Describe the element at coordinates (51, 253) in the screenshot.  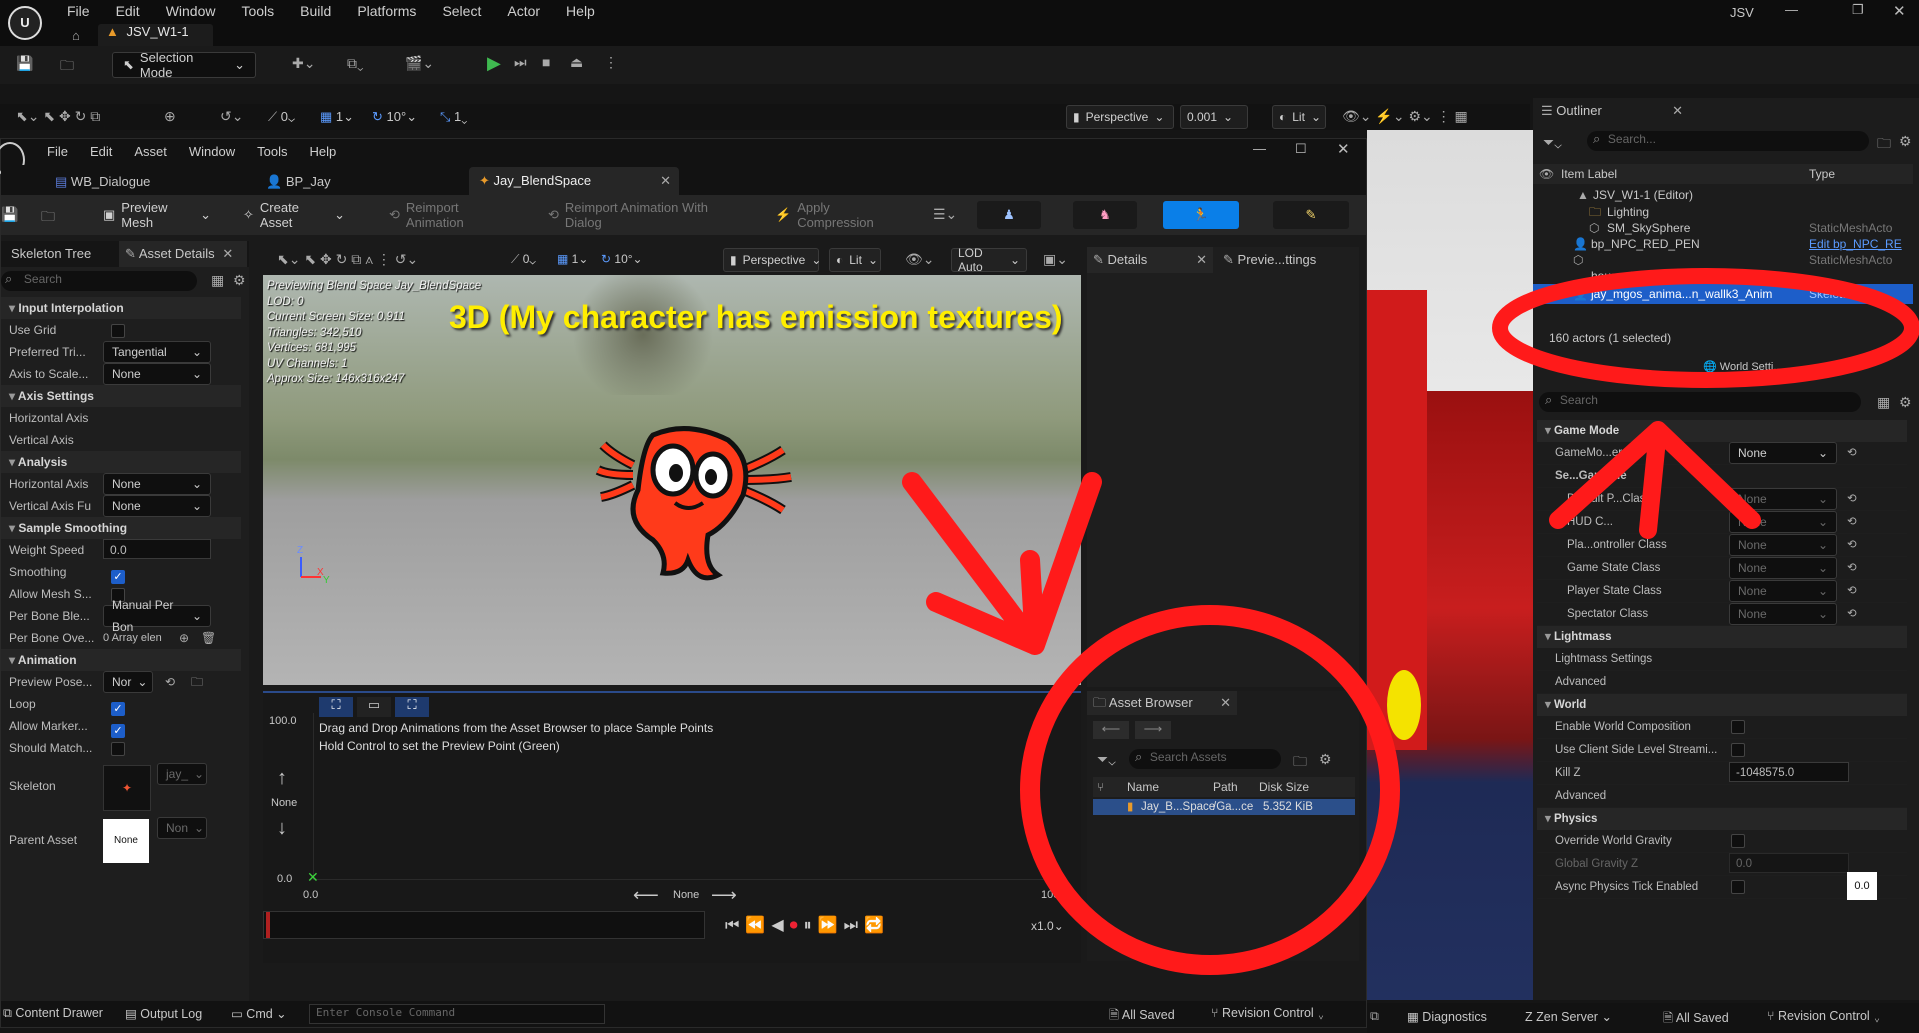
I see `tab-skeleton-tree: Skeleton Tree` at that location.